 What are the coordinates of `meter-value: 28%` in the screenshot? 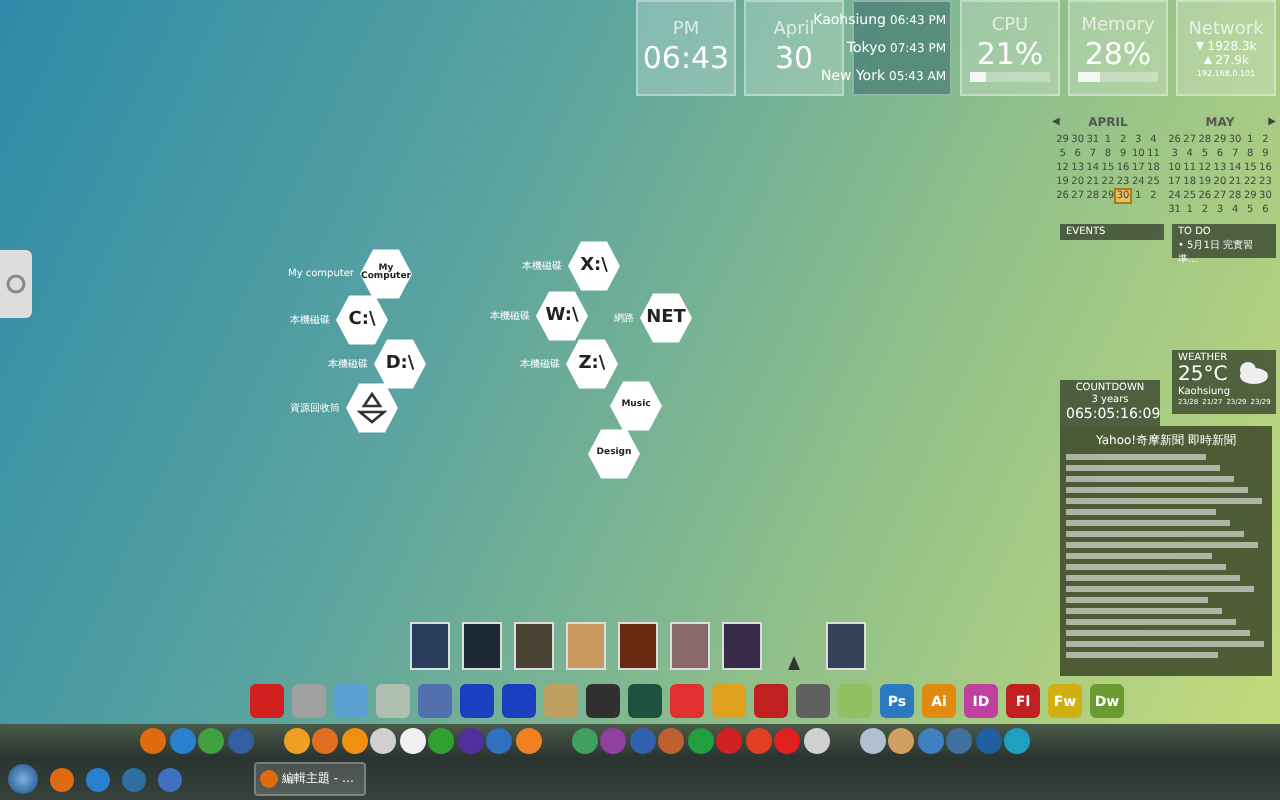 It's located at (1118, 53).